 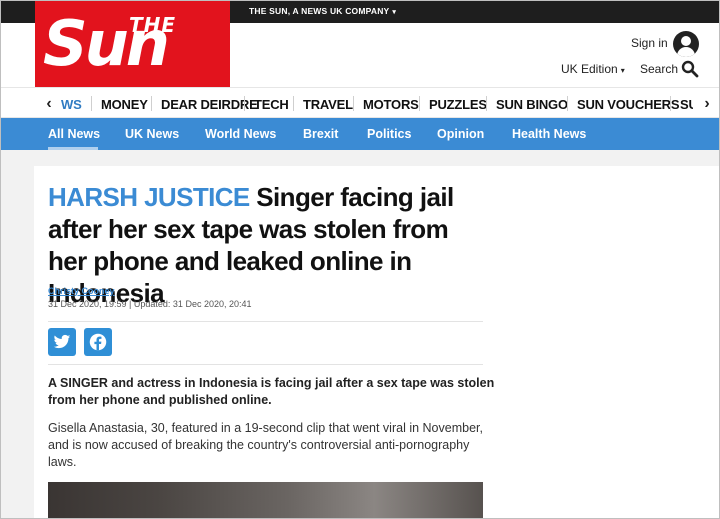 I want to click on facebook-share-button, so click(x=98, y=342).